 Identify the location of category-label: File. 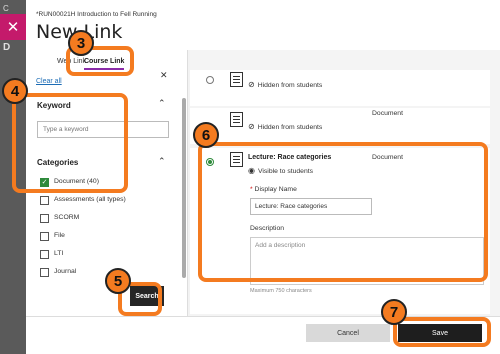
(59, 235).